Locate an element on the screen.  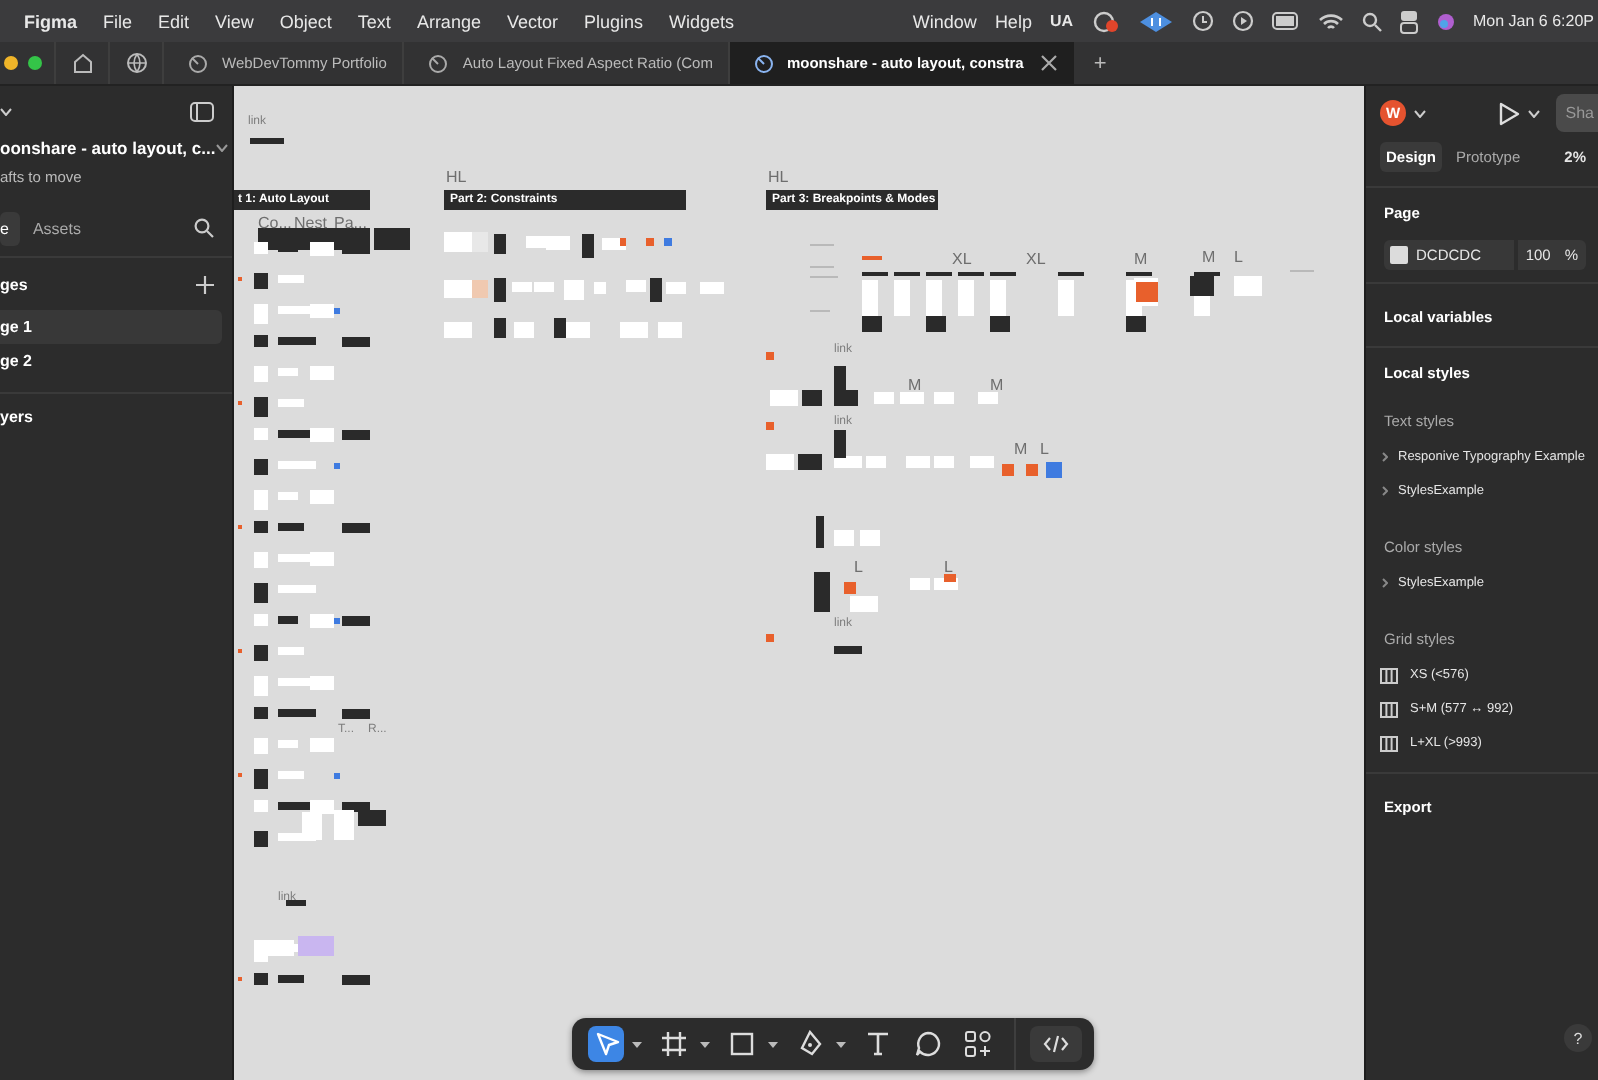
close-icon is located at coordinates (1048, 63).